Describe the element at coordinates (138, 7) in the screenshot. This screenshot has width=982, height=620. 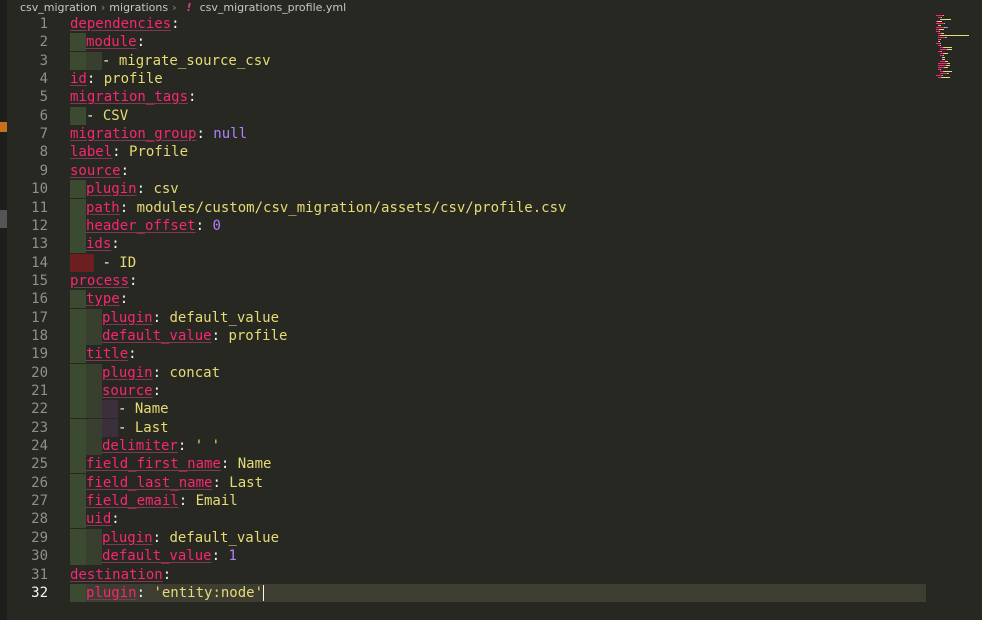
I see `breadcrumb-item-migrations: migrations` at that location.